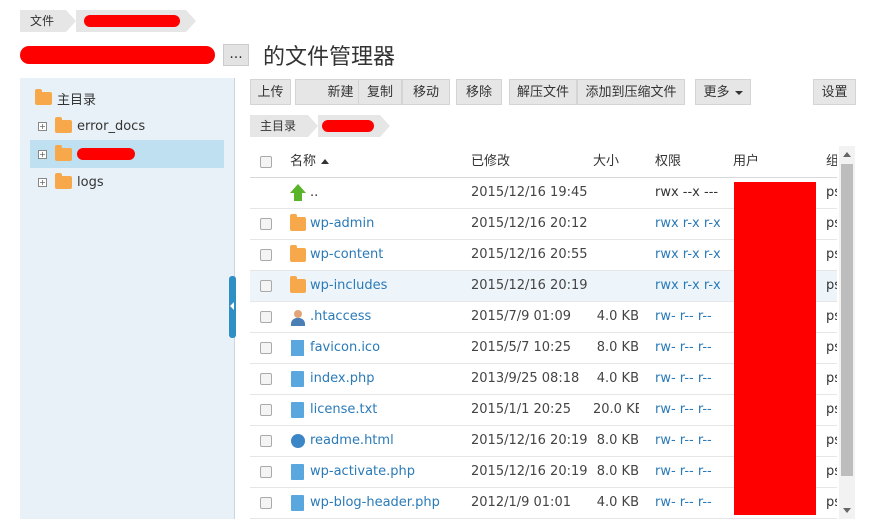 Image resolution: width=877 pixels, height=519 pixels. I want to click on file-size: 20.0 KB, so click(616, 409).